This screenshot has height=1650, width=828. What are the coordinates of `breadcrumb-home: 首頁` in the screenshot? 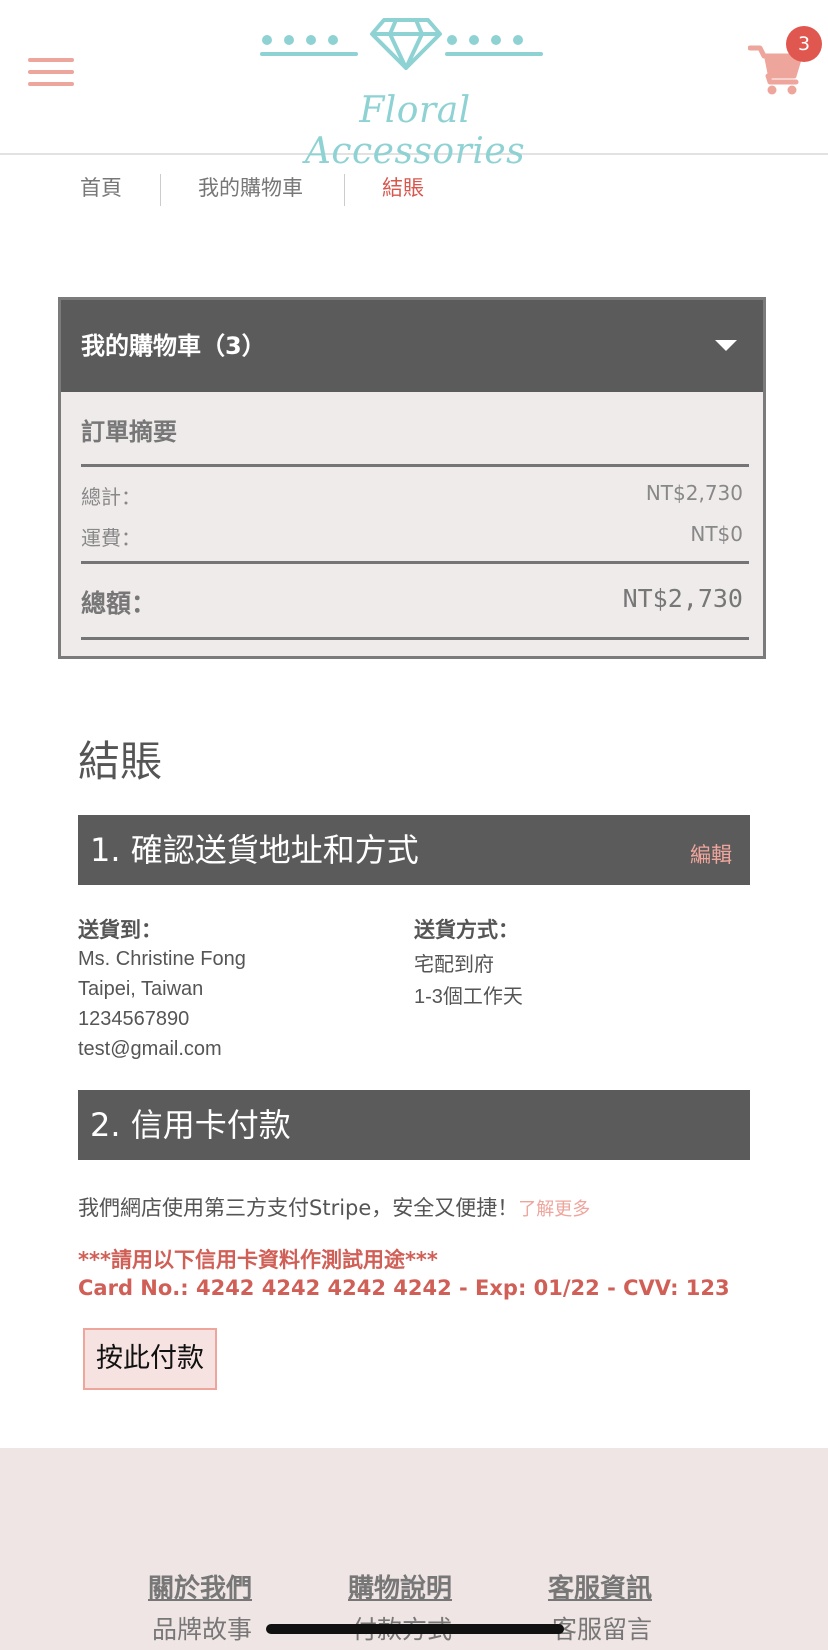 It's located at (101, 188).